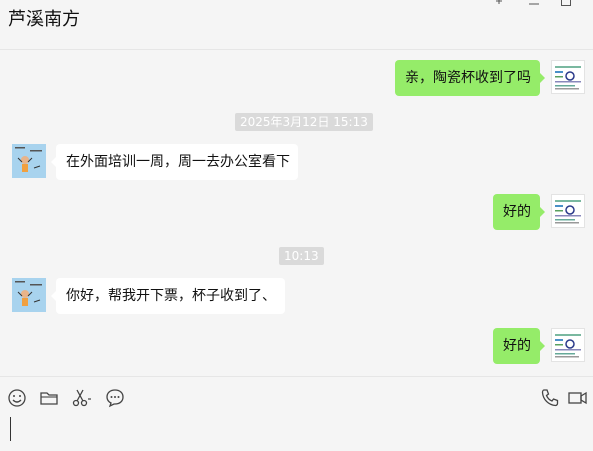 The width and height of the screenshot is (593, 451). Describe the element at coordinates (115, 398) in the screenshot. I see `speech-bubble-icon` at that location.